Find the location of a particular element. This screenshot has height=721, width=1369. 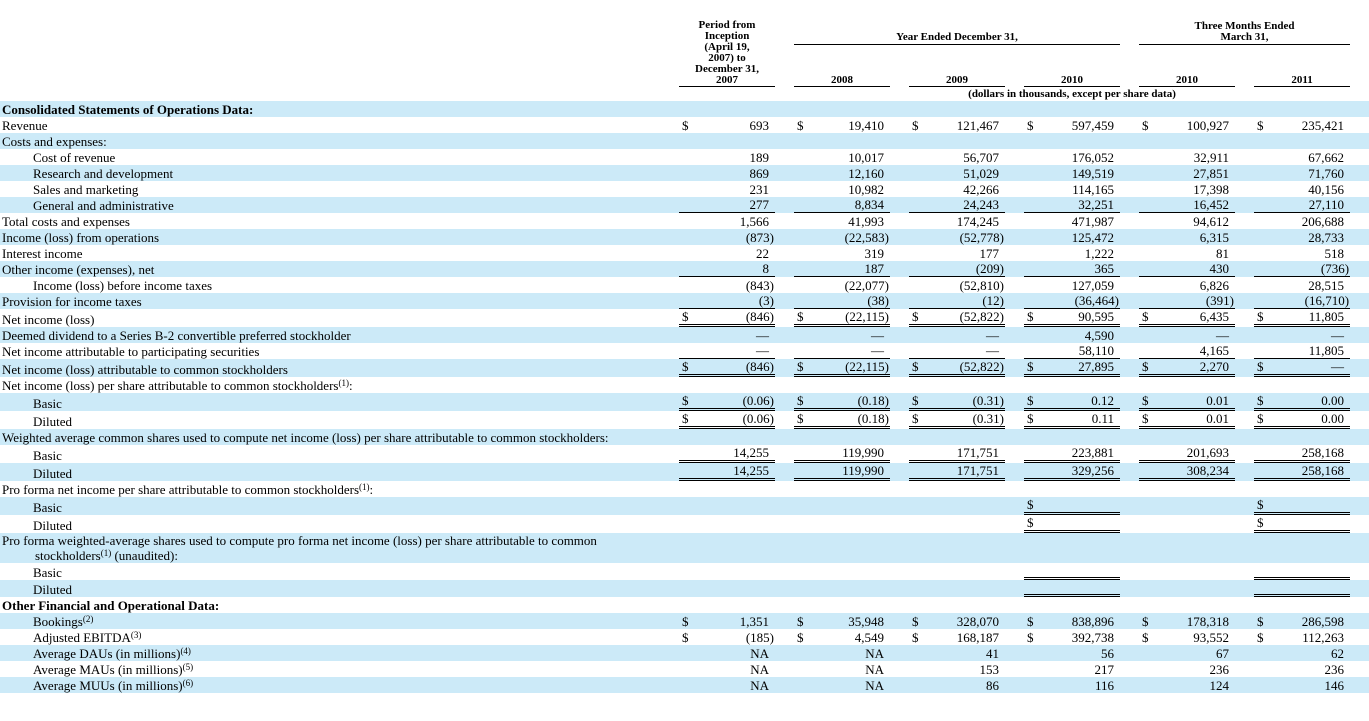

table-row: Diluted $ $ is located at coordinates (684, 524).